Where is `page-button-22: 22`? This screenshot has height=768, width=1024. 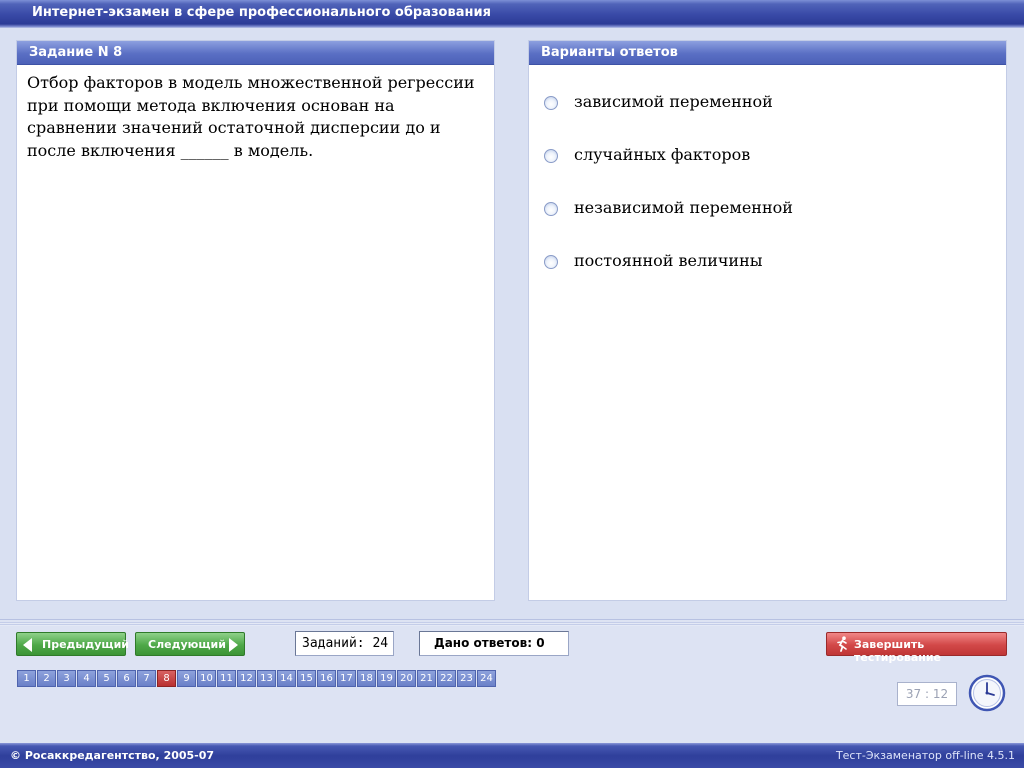
page-button-22: 22 is located at coordinates (446, 678).